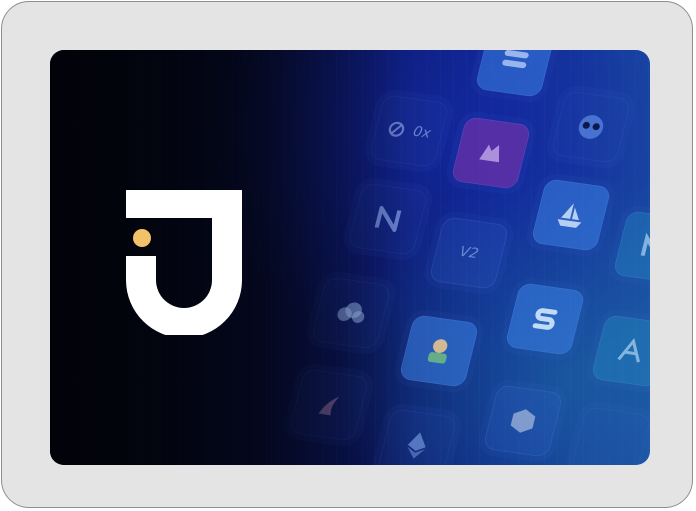  I want to click on owl-icon, so click(591, 127).